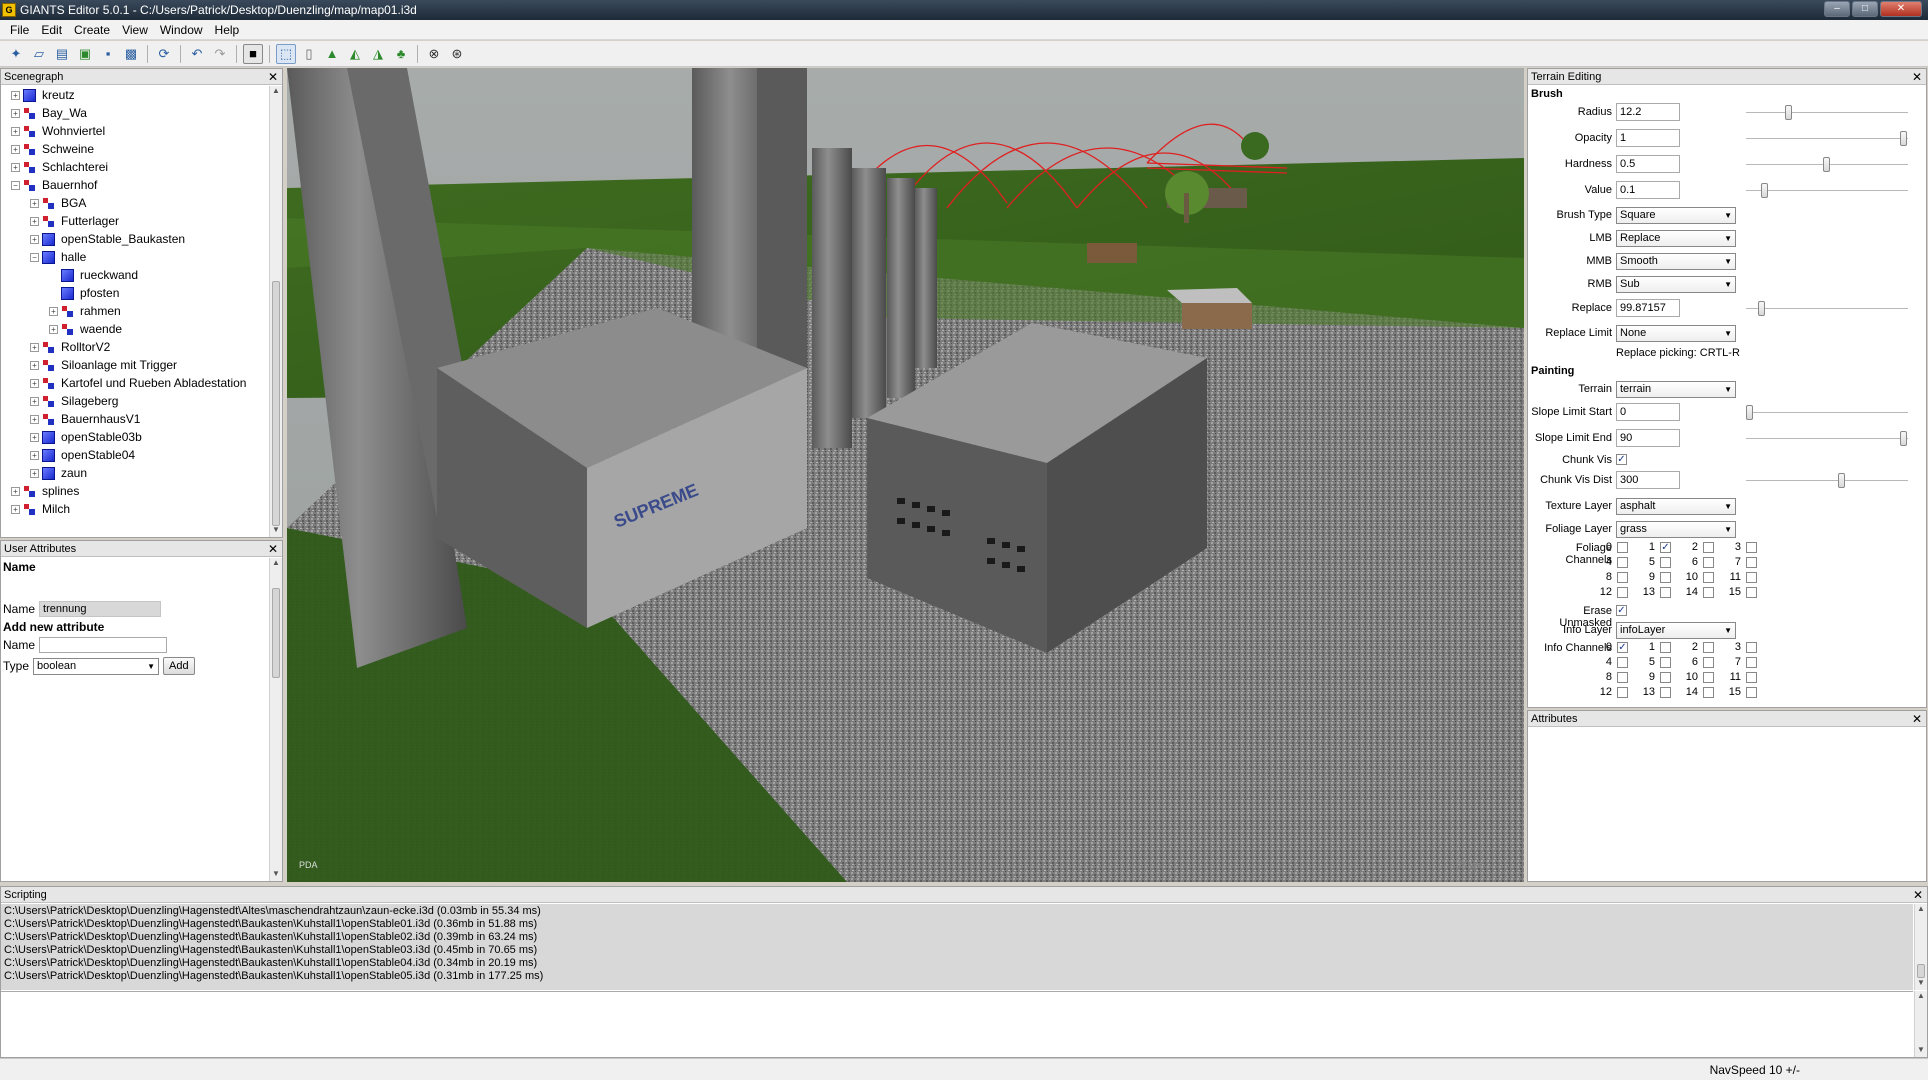 The image size is (1928, 1080). I want to click on user-attributes-scrollbar: ▲ ▼, so click(275, 719).